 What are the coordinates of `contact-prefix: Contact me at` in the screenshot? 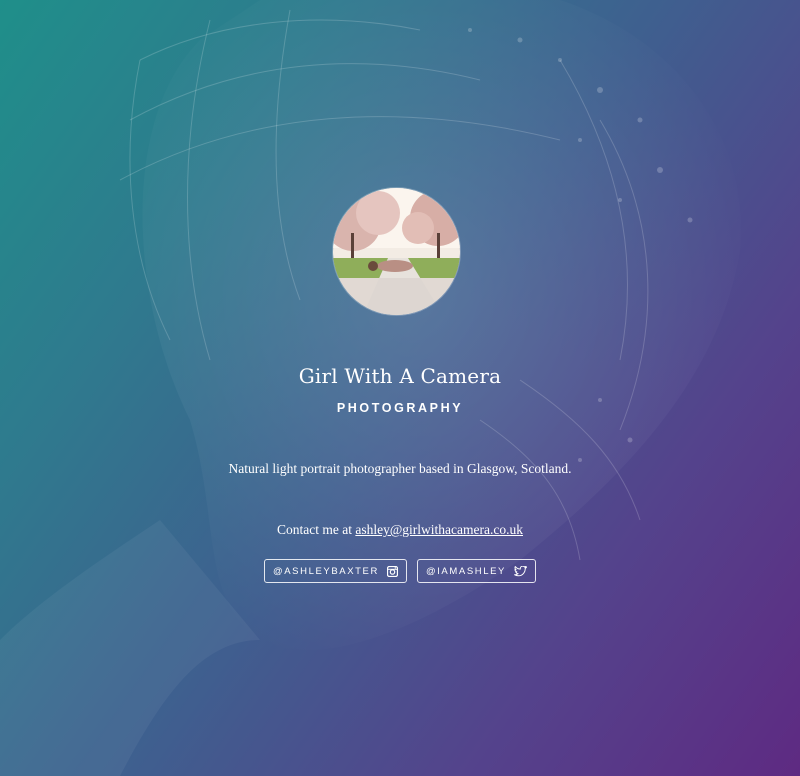 It's located at (316, 529).